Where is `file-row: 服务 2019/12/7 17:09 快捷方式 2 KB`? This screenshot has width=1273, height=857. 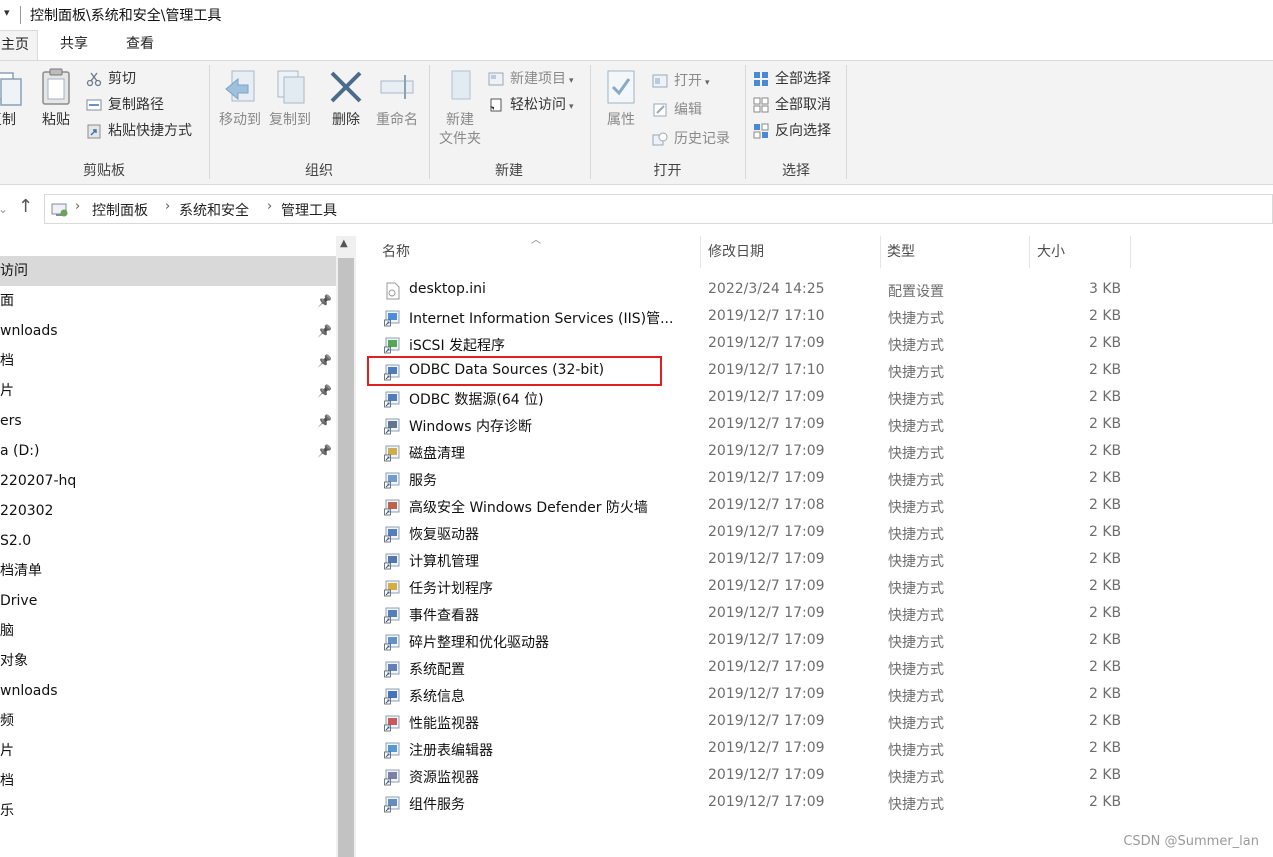 file-row: 服务 2019/12/7 17:09 快捷方式 2 KB is located at coordinates (814, 479).